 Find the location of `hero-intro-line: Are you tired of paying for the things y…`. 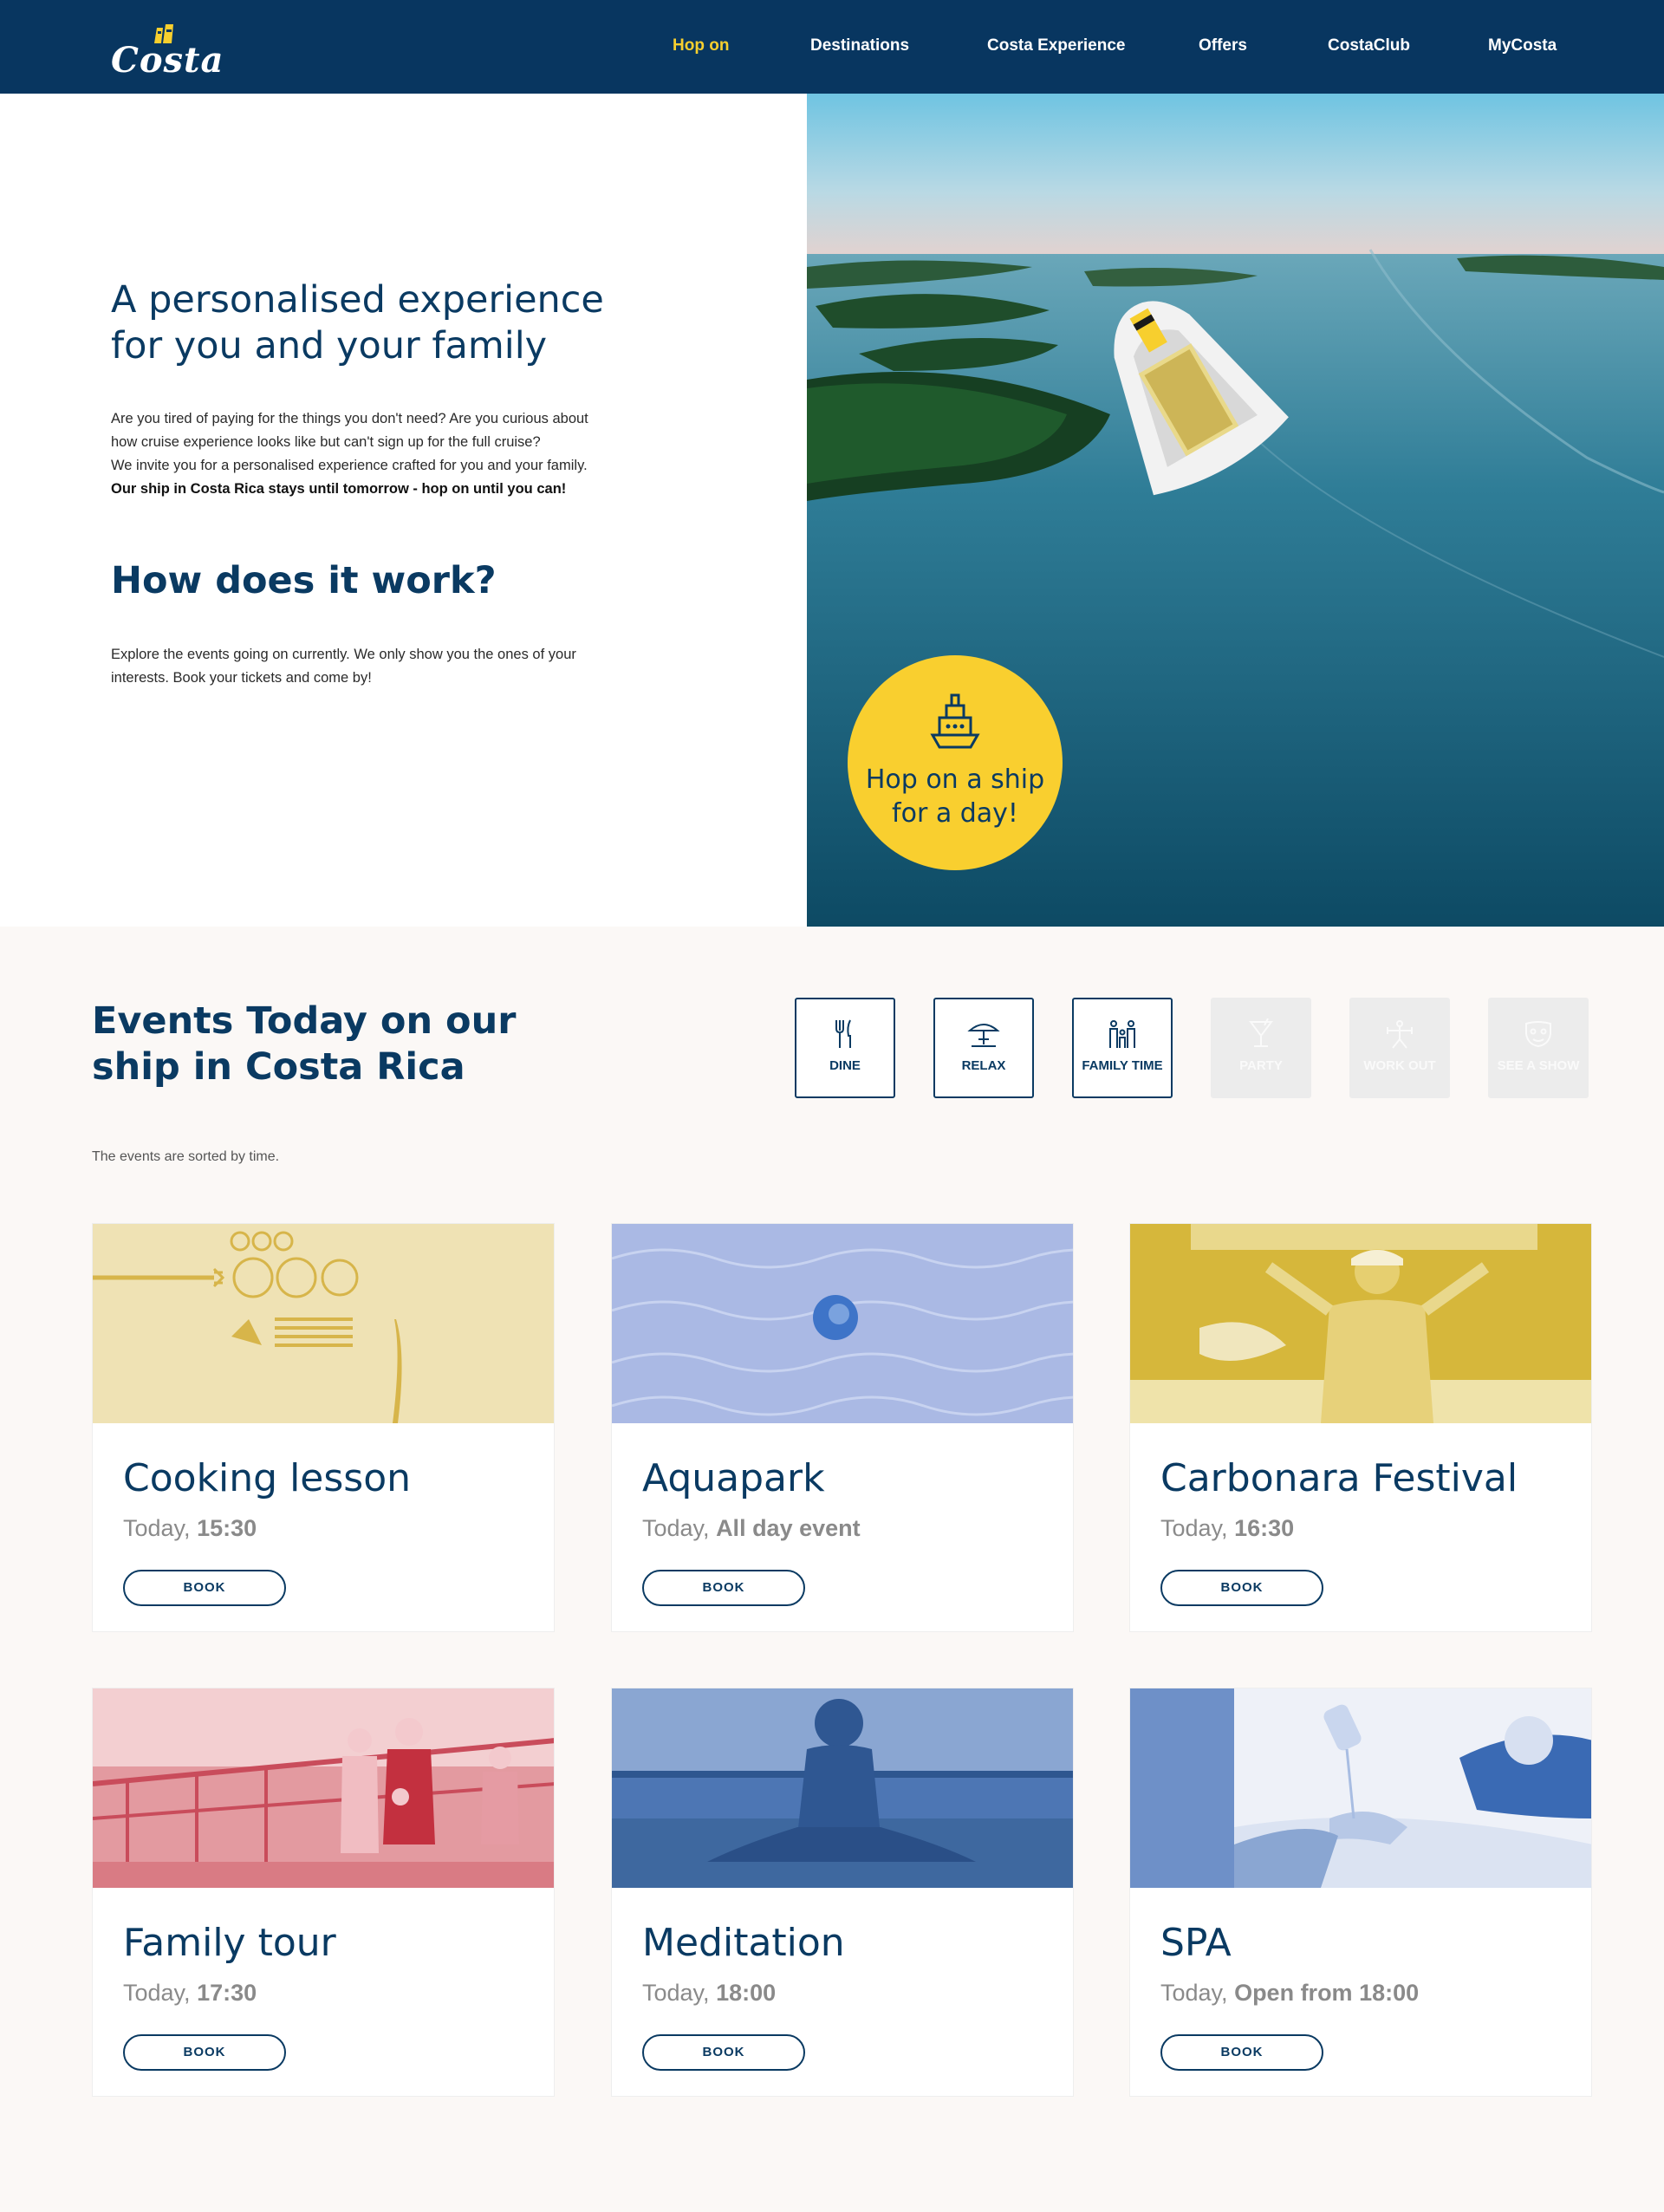

hero-intro-line: Are you tired of paying for the things y… is located at coordinates (349, 418).